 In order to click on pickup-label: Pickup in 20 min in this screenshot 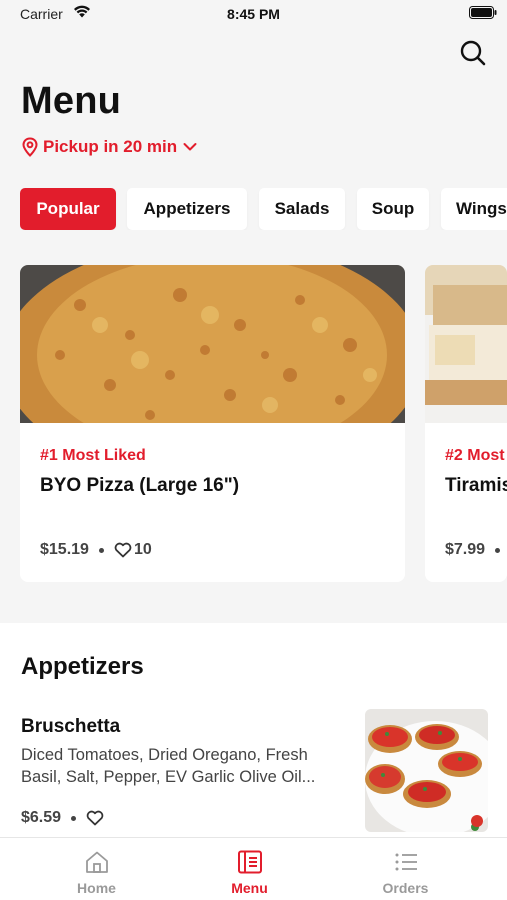, I will do `click(110, 146)`.